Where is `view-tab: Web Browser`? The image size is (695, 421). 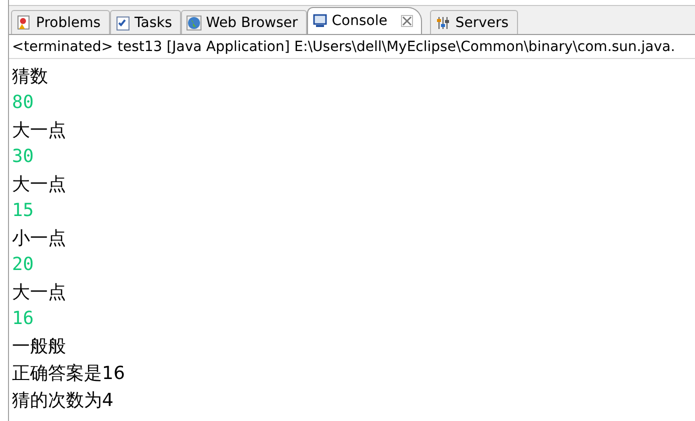
view-tab: Web Browser is located at coordinates (244, 22).